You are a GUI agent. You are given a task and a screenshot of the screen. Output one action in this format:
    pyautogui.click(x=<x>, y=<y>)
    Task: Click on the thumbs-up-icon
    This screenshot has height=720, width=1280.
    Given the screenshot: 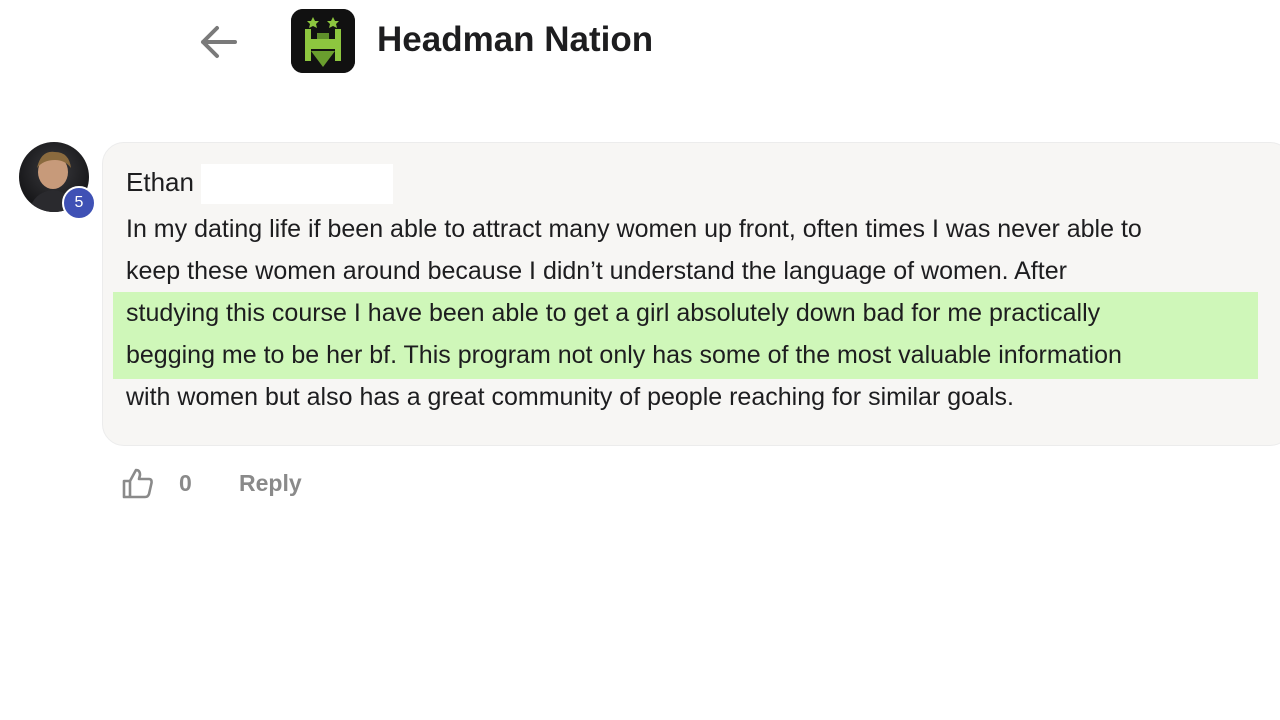 What is the action you would take?
    pyautogui.click(x=137, y=483)
    